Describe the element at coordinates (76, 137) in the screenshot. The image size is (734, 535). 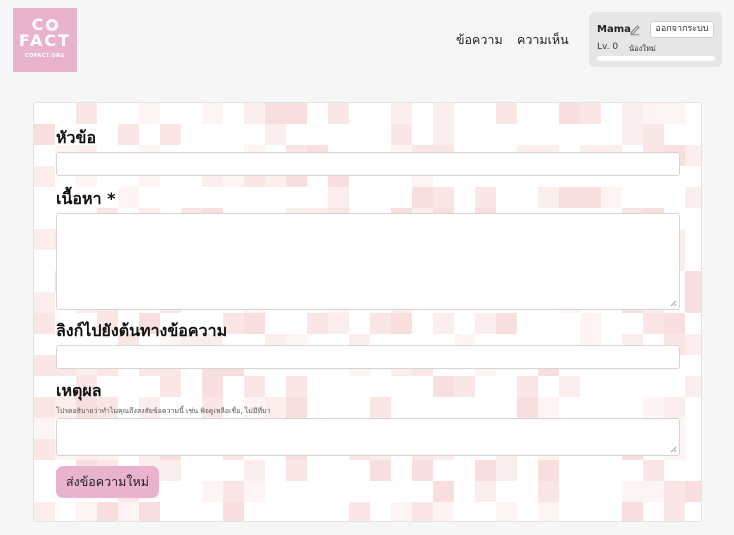
I see `title-label: หัวข้อ` at that location.